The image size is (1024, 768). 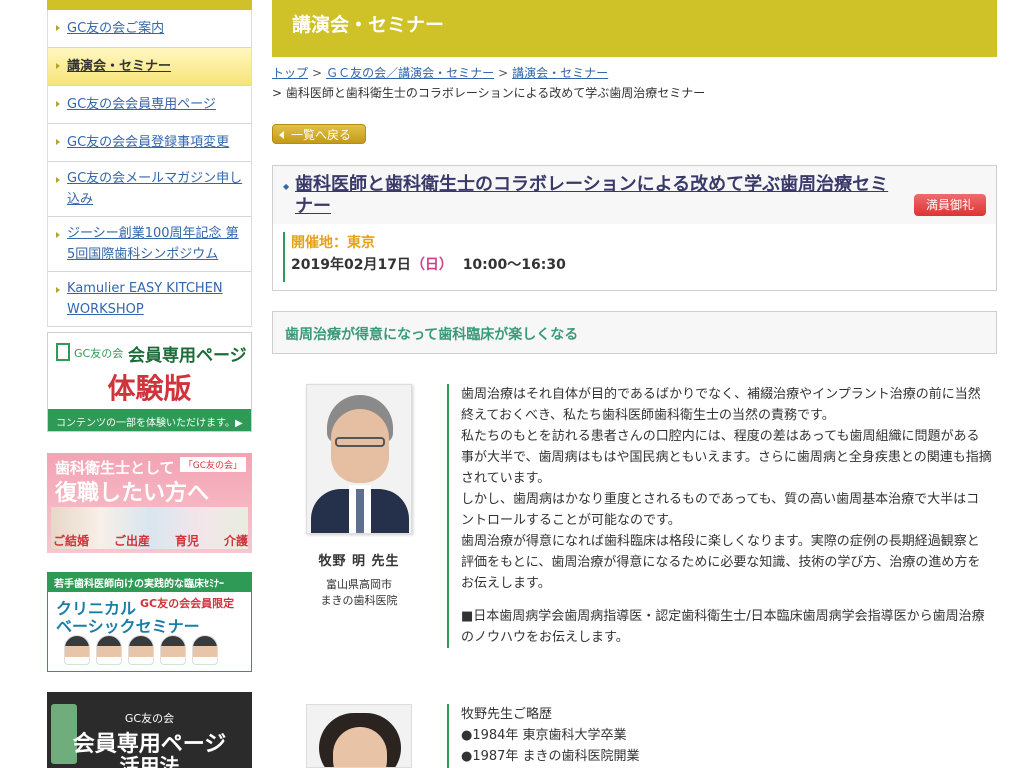 I want to click on breadcrumb-current: 歯科医師と歯科衛生士のコラボレーションによる改めて学ぶ歯周治療セミナー, so click(x=495, y=93).